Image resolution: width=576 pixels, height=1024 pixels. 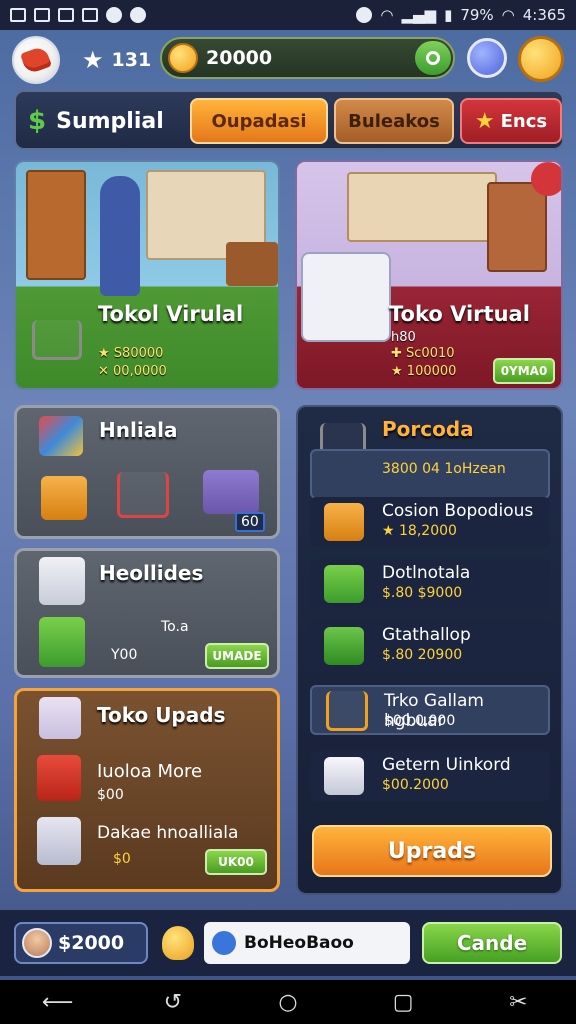 I want to click on chat-field: BoHeoBaoo, so click(x=307, y=943).